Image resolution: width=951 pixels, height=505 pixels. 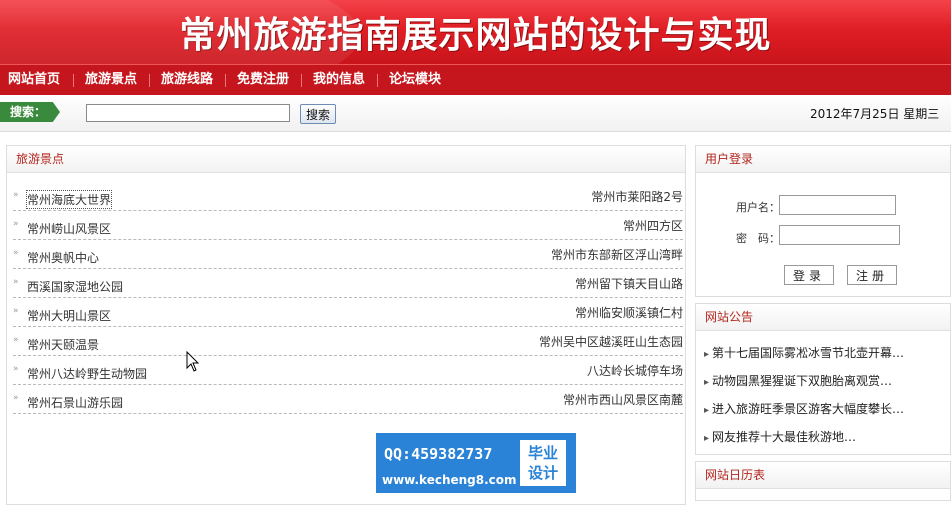 What do you see at coordinates (187, 80) in the screenshot?
I see `nav-routes: 旅游线路` at bounding box center [187, 80].